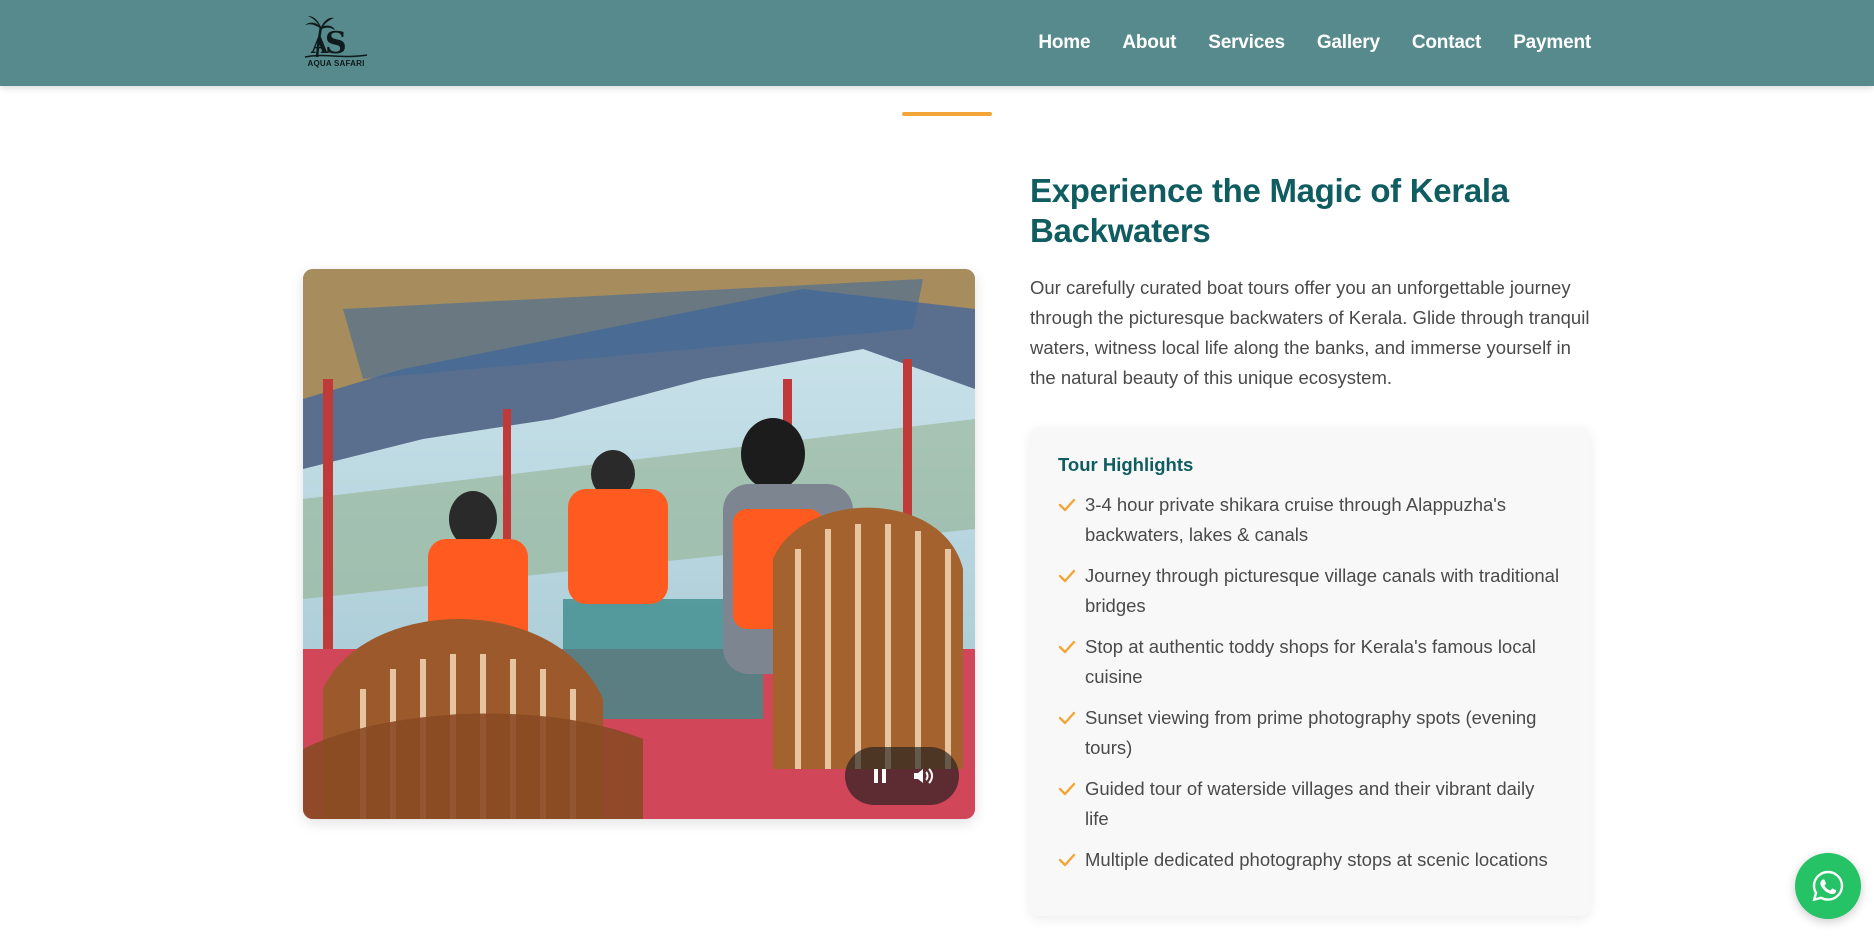 The height and width of the screenshot is (936, 1874). Describe the element at coordinates (1552, 43) in the screenshot. I see `nav-payment: Payment` at that location.